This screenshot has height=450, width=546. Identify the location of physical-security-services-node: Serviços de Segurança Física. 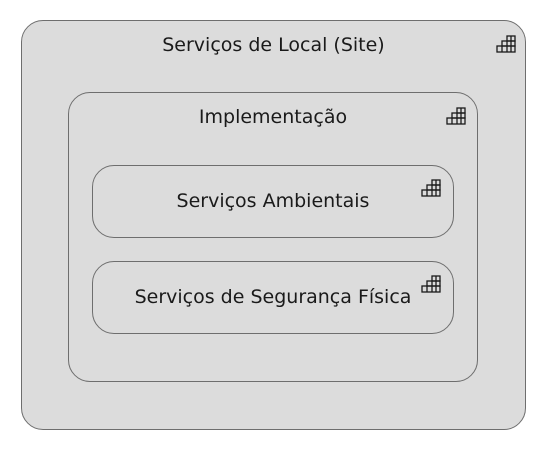
(273, 297).